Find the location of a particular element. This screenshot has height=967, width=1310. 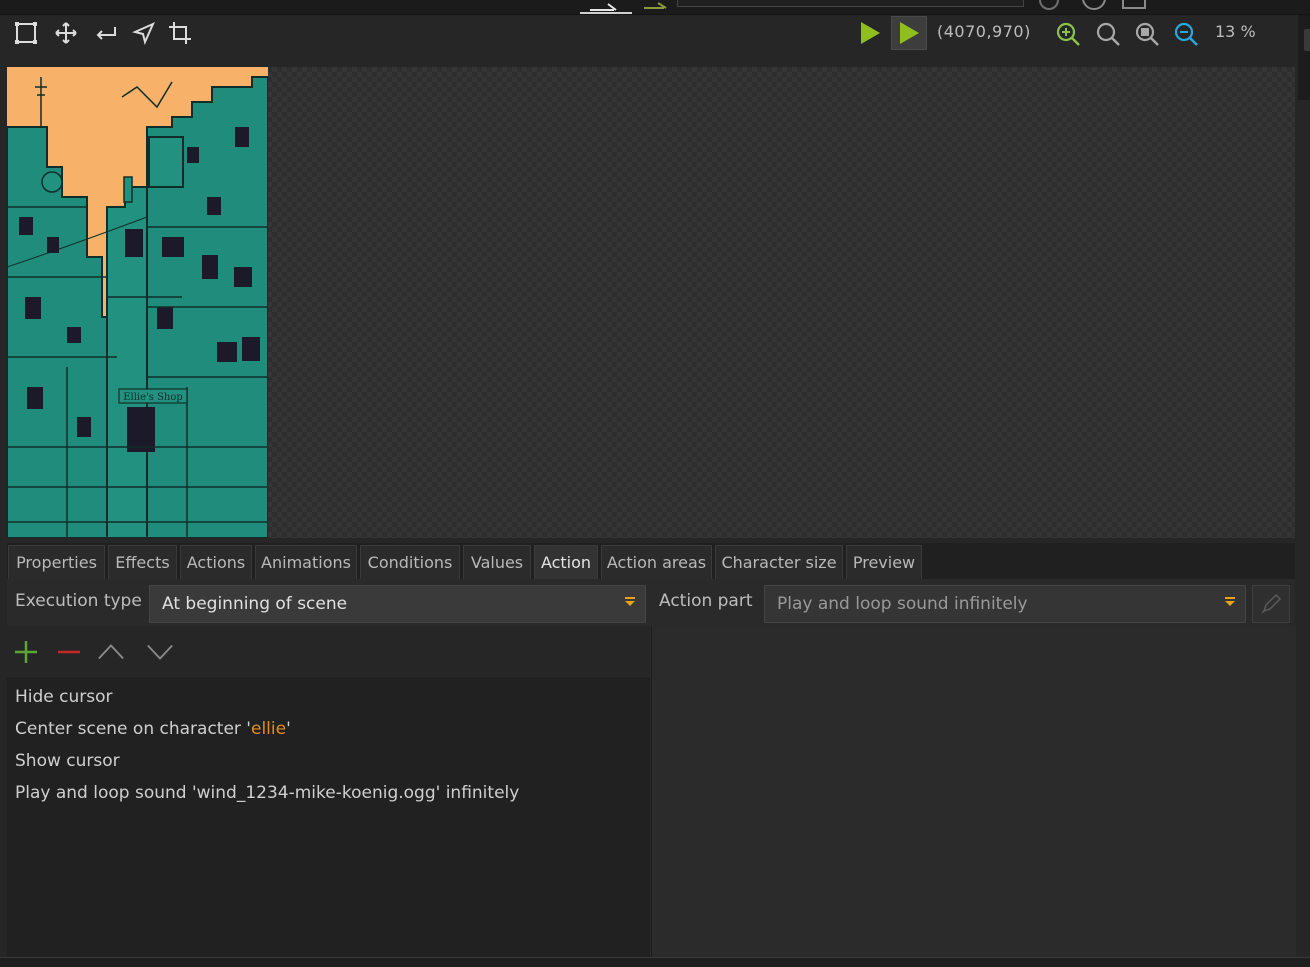

edit-action-button is located at coordinates (1271, 604).